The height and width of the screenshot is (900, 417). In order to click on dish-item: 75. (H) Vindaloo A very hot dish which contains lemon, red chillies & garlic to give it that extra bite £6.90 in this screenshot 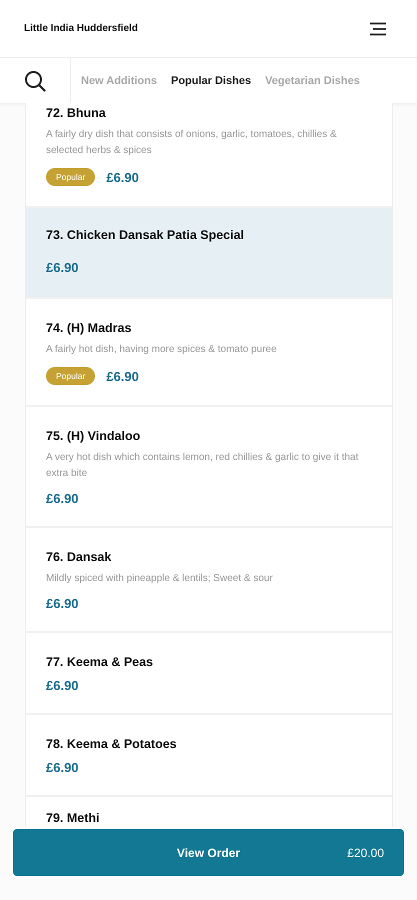, I will do `click(209, 467)`.